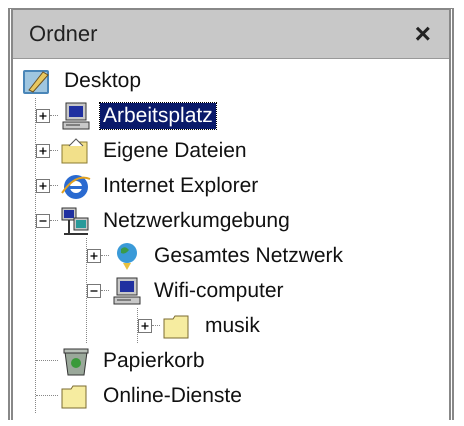 Image resolution: width=464 pixels, height=426 pixels. I want to click on tree-item: Desktop, so click(102, 81).